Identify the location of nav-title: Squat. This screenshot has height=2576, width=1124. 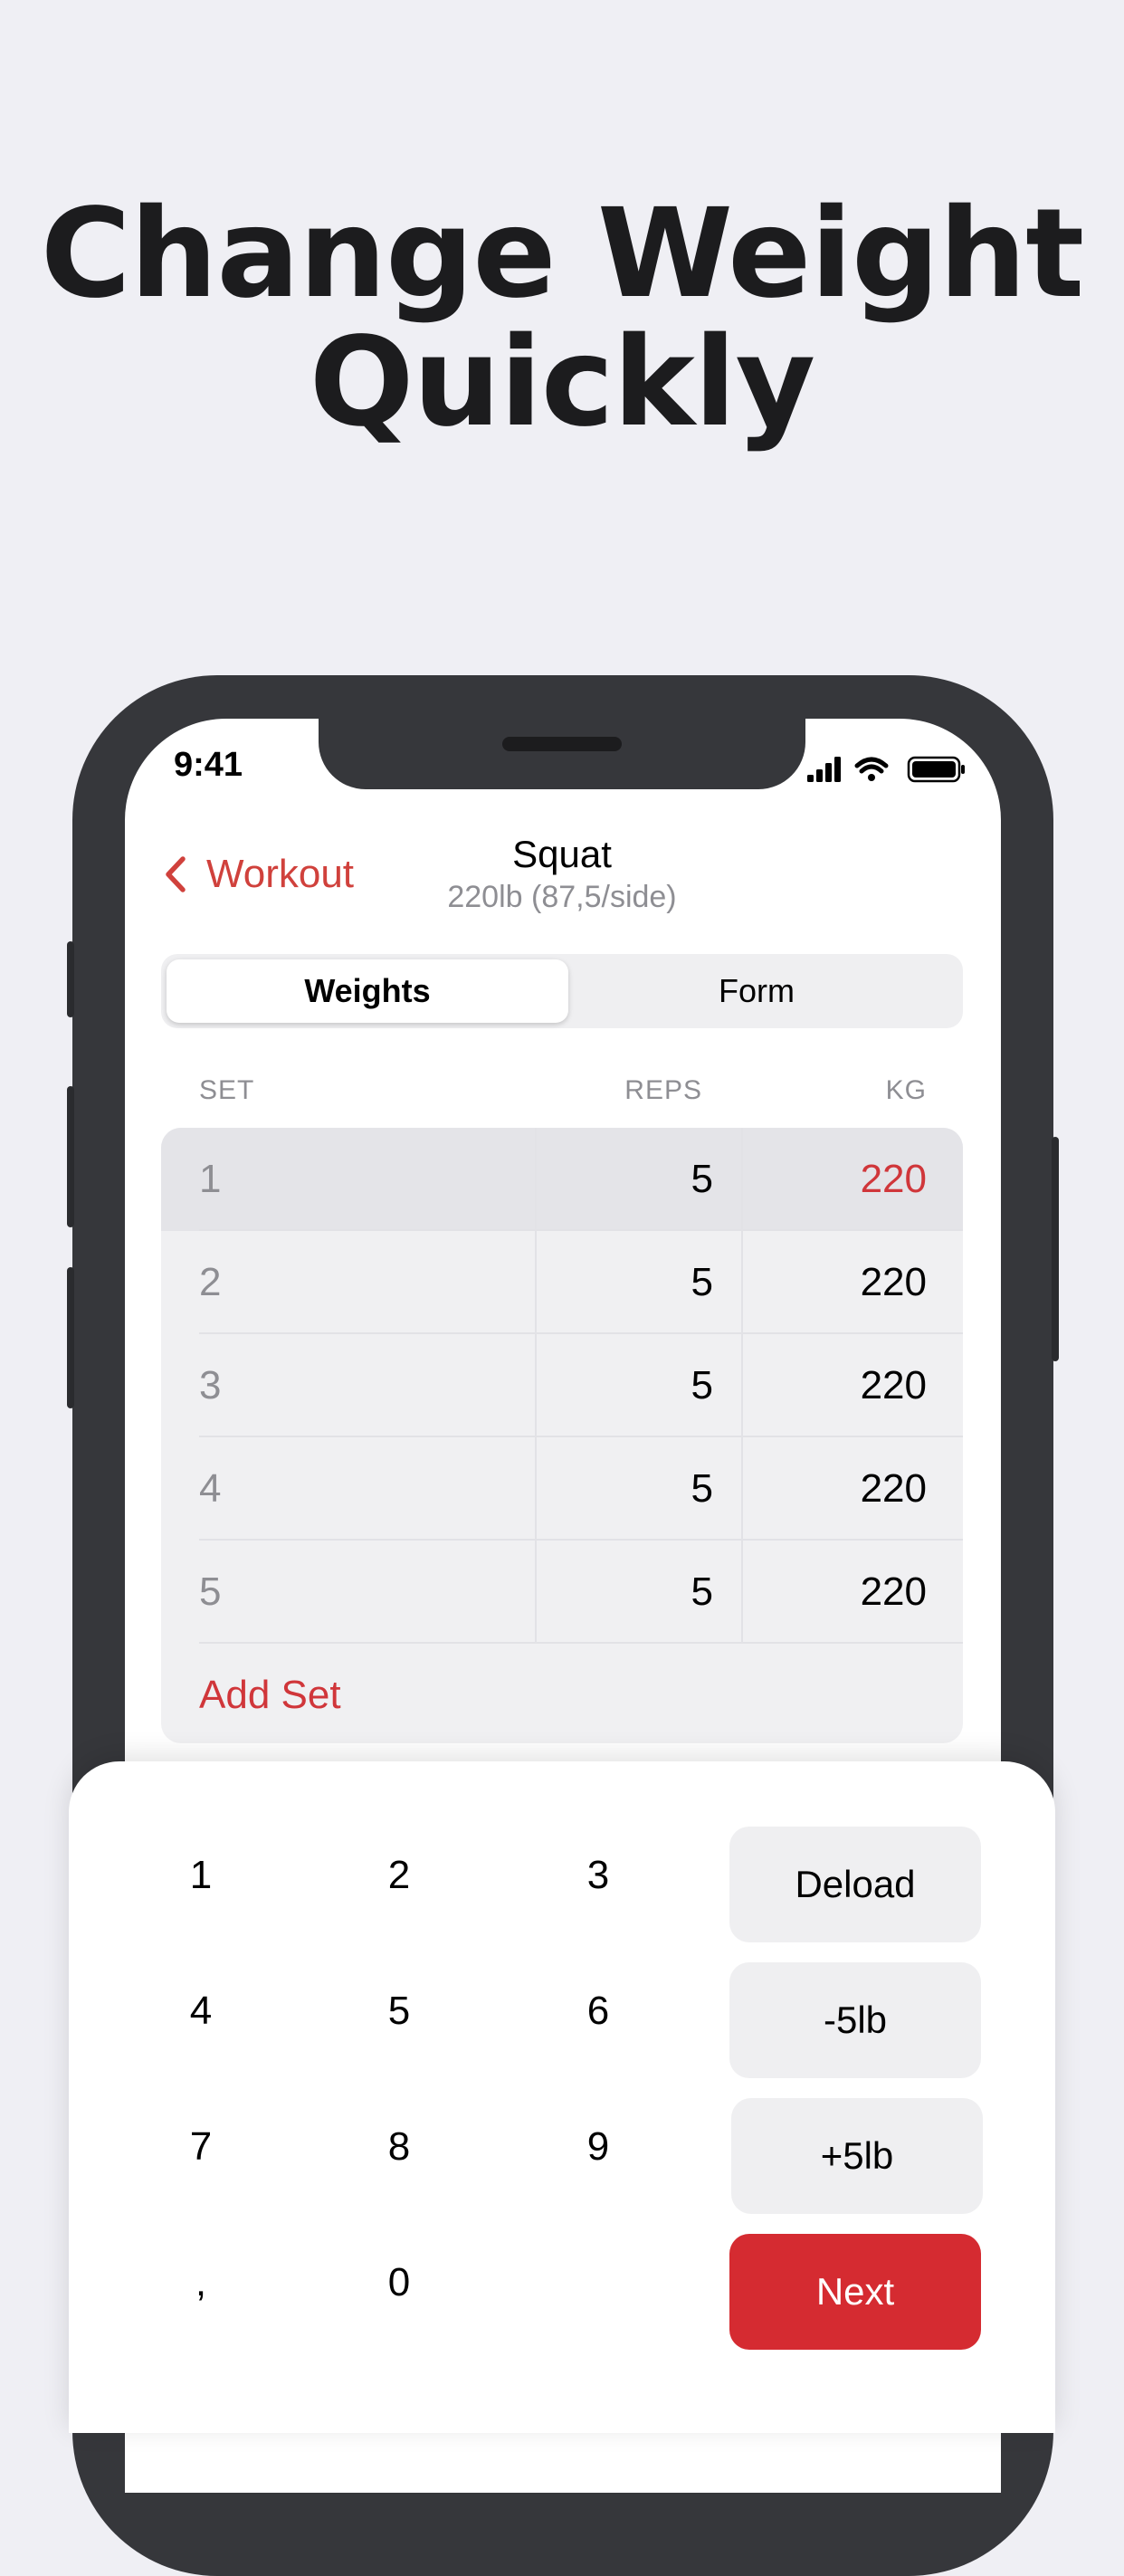
(562, 854).